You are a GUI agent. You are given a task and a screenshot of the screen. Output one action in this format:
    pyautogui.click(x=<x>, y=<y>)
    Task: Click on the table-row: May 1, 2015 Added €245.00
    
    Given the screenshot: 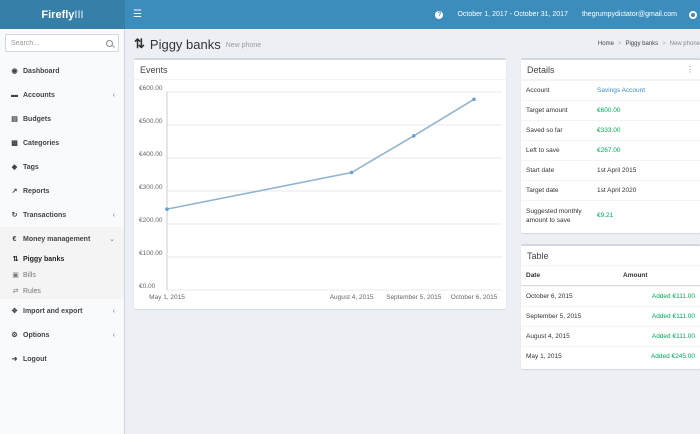 What is the action you would take?
    pyautogui.click(x=610, y=356)
    